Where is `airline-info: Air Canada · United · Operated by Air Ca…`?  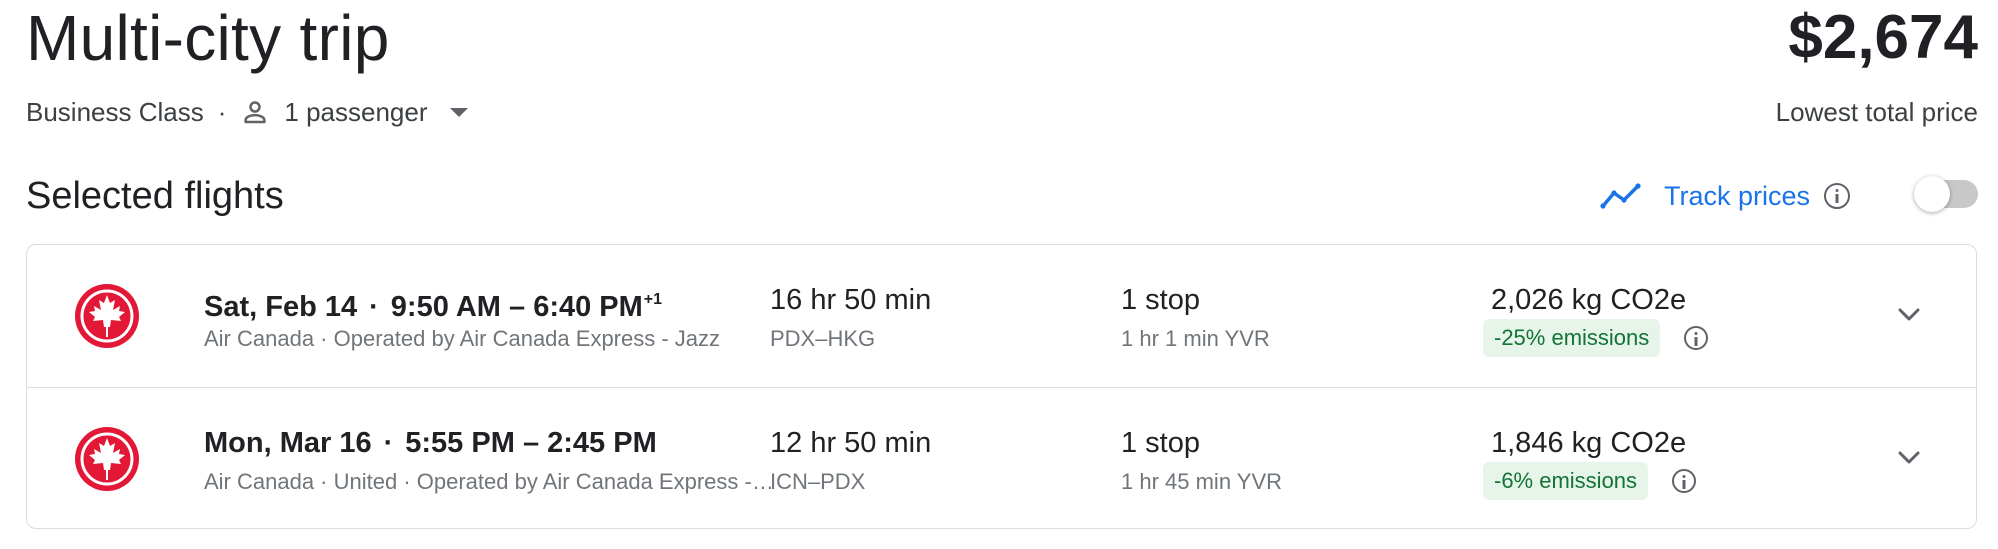
airline-info: Air Canada · United · Operated by Air Ca… is located at coordinates (489, 481).